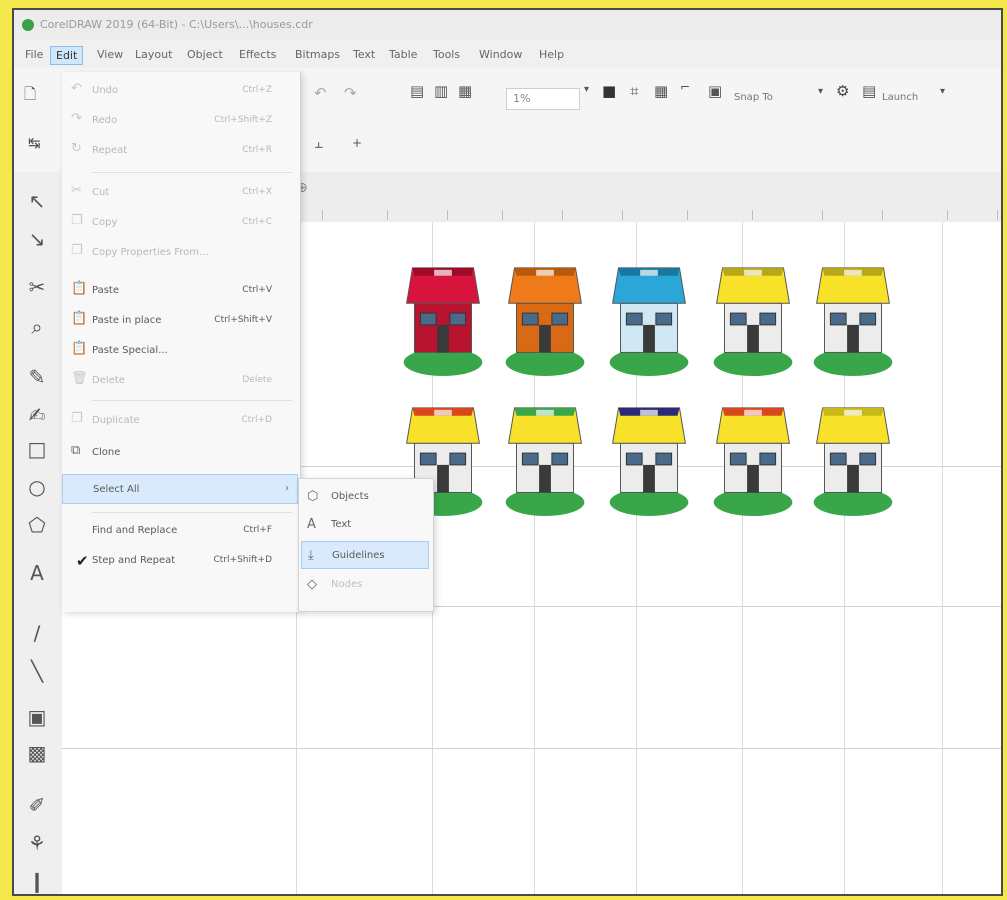  I want to click on interactive-fill-icon: ⚘, so click(37, 843).